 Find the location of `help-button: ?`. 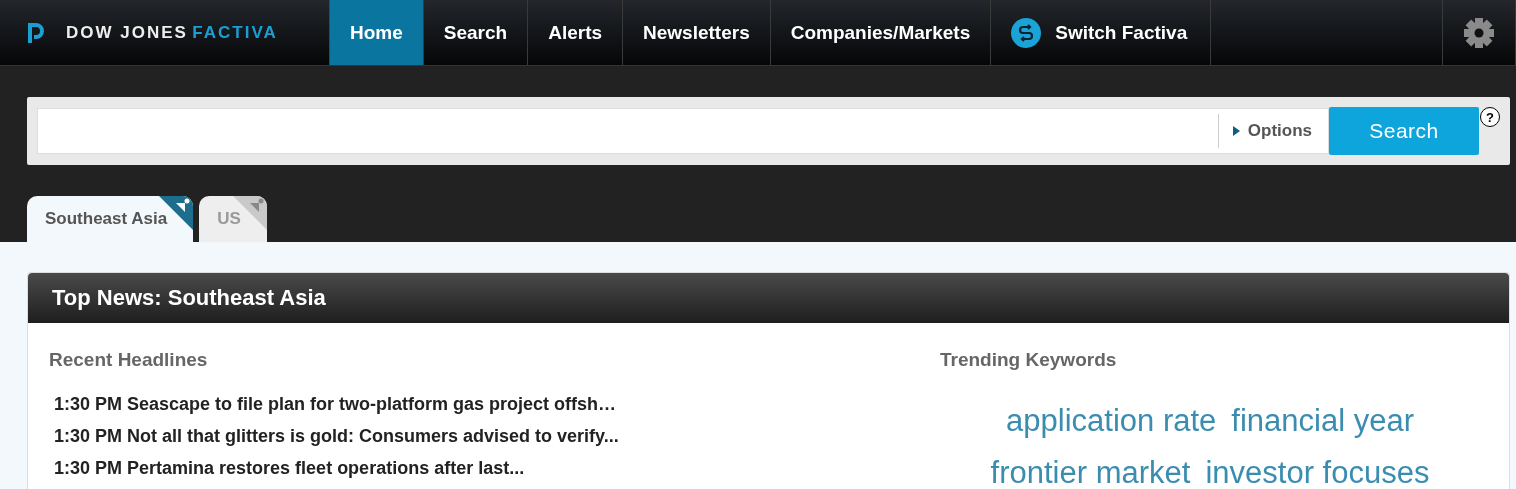

help-button: ? is located at coordinates (1490, 117).